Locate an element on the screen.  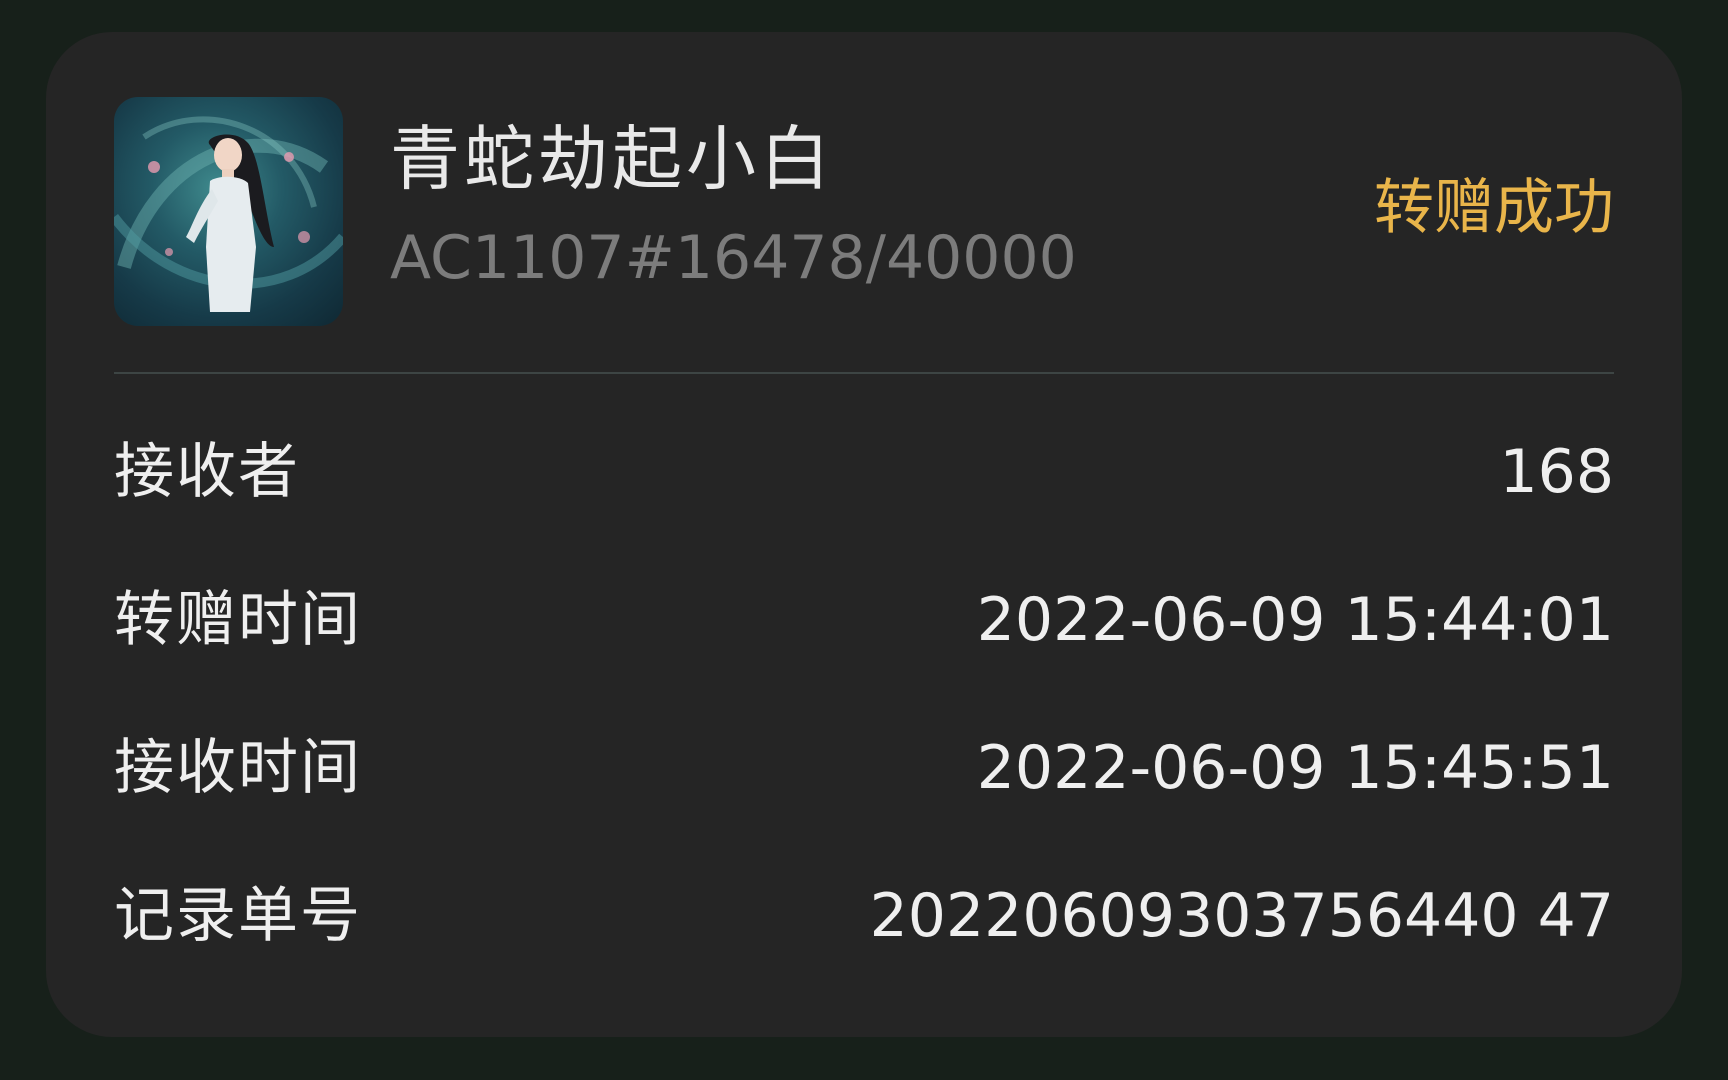
detail-label: 转赠时间 is located at coordinates (238, 620).